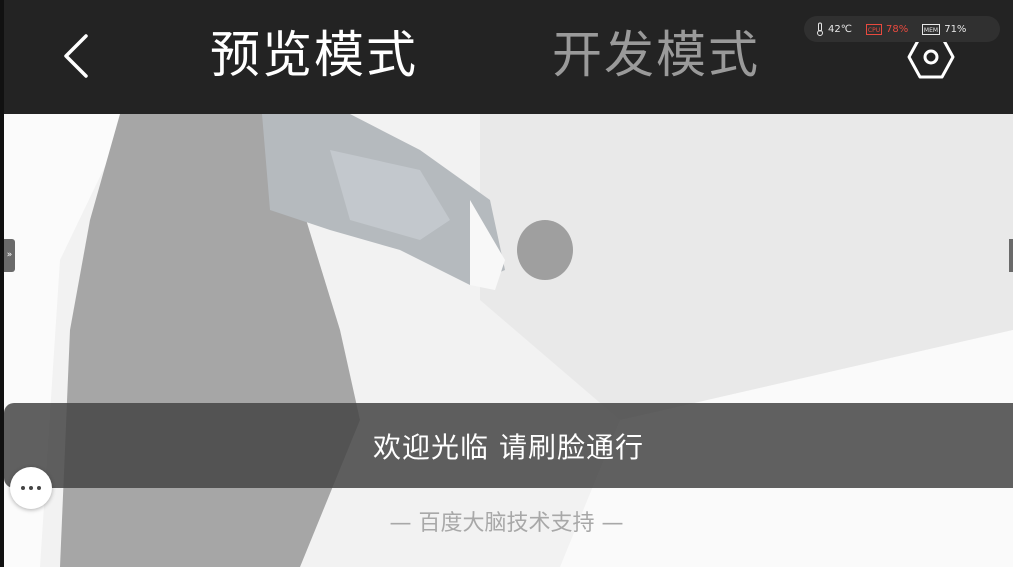  I want to click on right-drawer-handle, so click(1011, 255).